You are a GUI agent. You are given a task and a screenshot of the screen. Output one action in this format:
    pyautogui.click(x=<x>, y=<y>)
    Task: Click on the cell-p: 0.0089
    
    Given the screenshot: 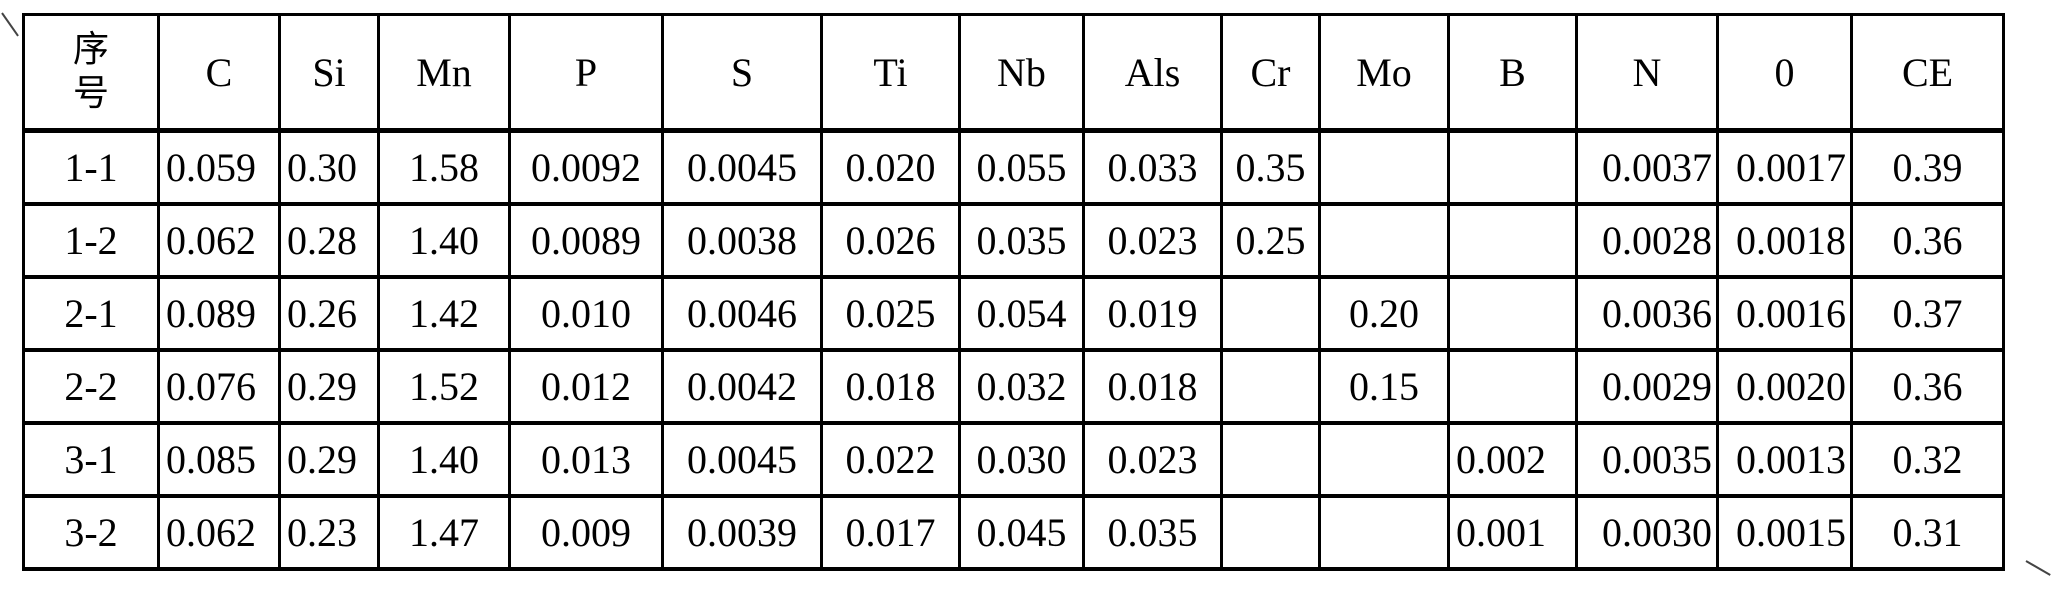 What is the action you would take?
    pyautogui.click(x=586, y=240)
    